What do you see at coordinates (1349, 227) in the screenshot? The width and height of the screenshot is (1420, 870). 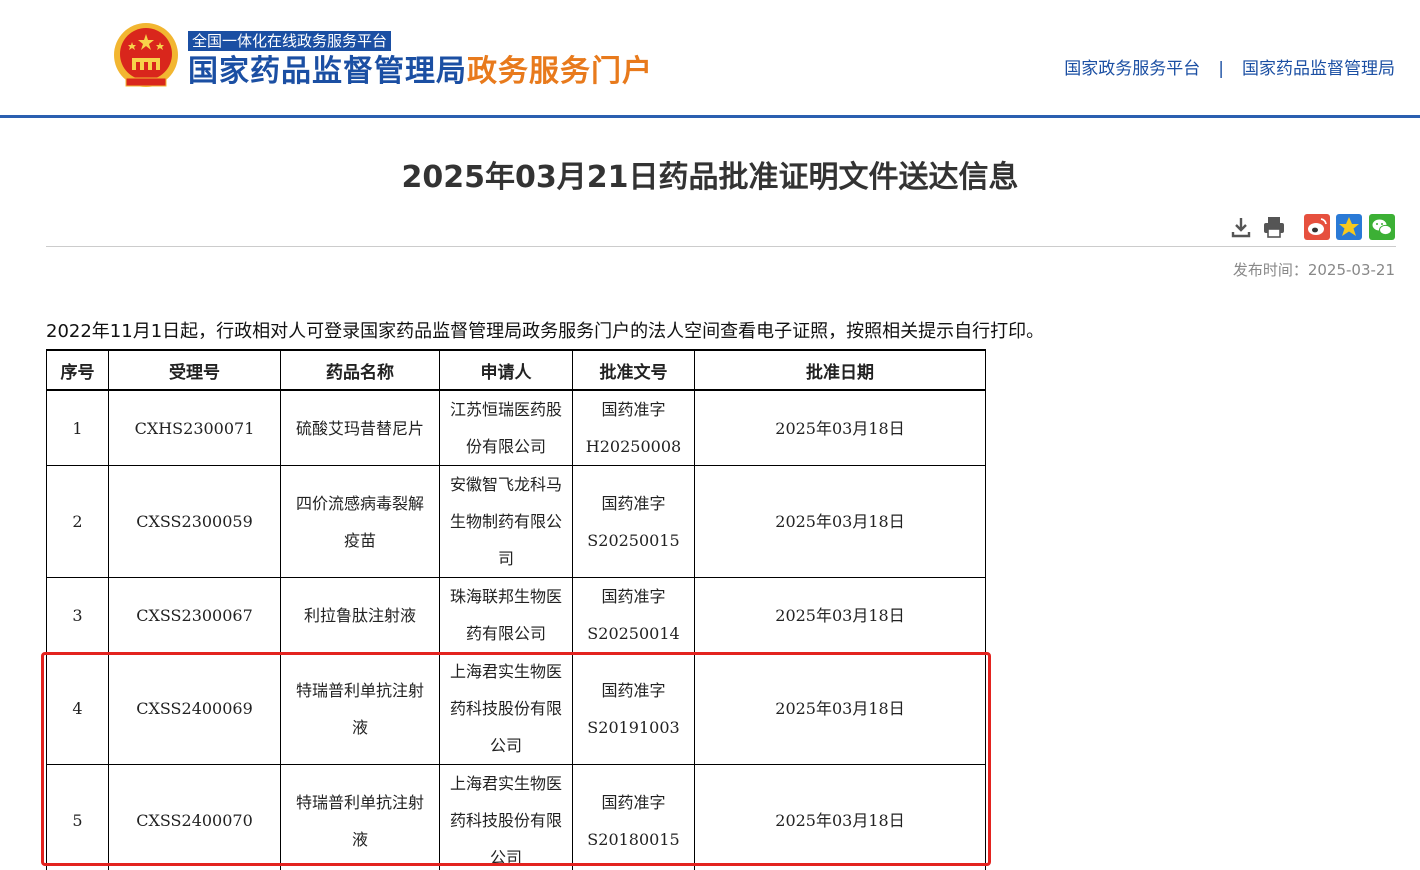 I see `qzone-icon` at bounding box center [1349, 227].